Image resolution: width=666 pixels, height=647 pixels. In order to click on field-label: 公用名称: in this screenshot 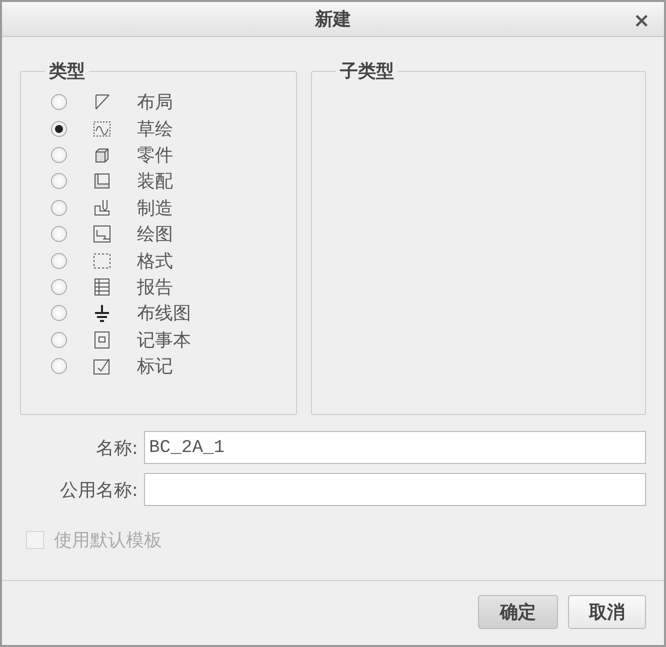, I will do `click(98, 490)`.